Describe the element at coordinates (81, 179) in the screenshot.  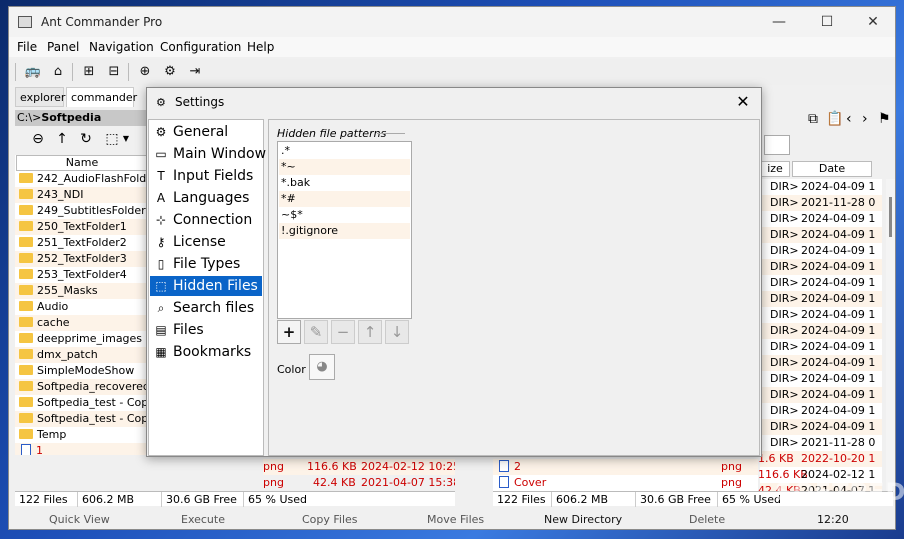
I see `list-item: 242_AudioFlashFolder1` at that location.